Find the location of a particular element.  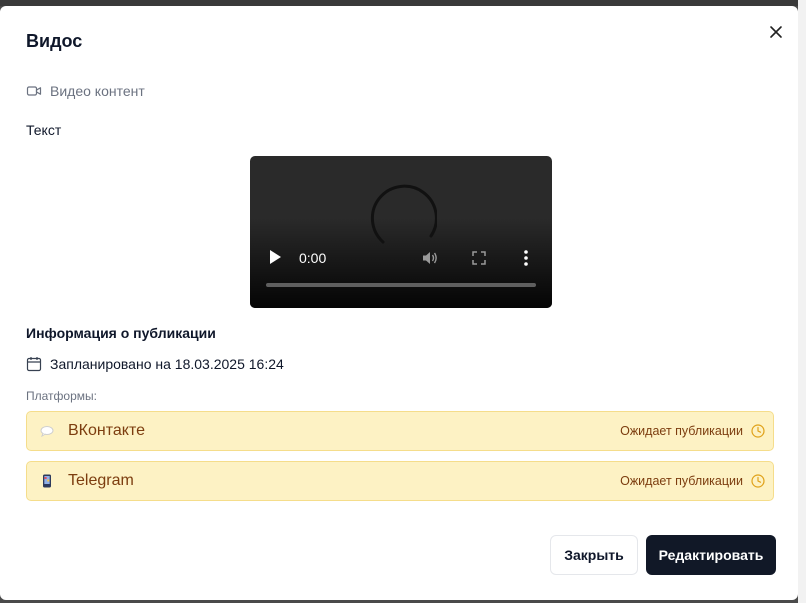

calendar-icon is located at coordinates (34, 364).